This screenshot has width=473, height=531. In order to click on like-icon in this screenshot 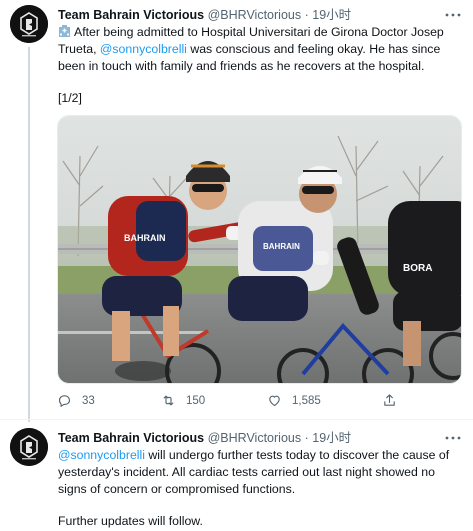, I will do `click(274, 401)`.